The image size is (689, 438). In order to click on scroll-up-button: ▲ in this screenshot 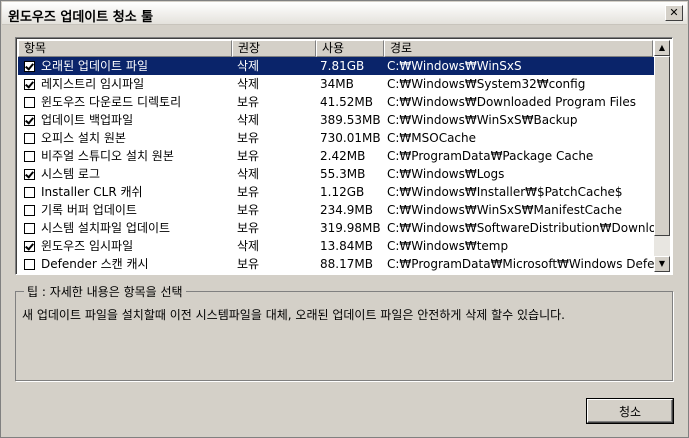, I will do `click(662, 48)`.